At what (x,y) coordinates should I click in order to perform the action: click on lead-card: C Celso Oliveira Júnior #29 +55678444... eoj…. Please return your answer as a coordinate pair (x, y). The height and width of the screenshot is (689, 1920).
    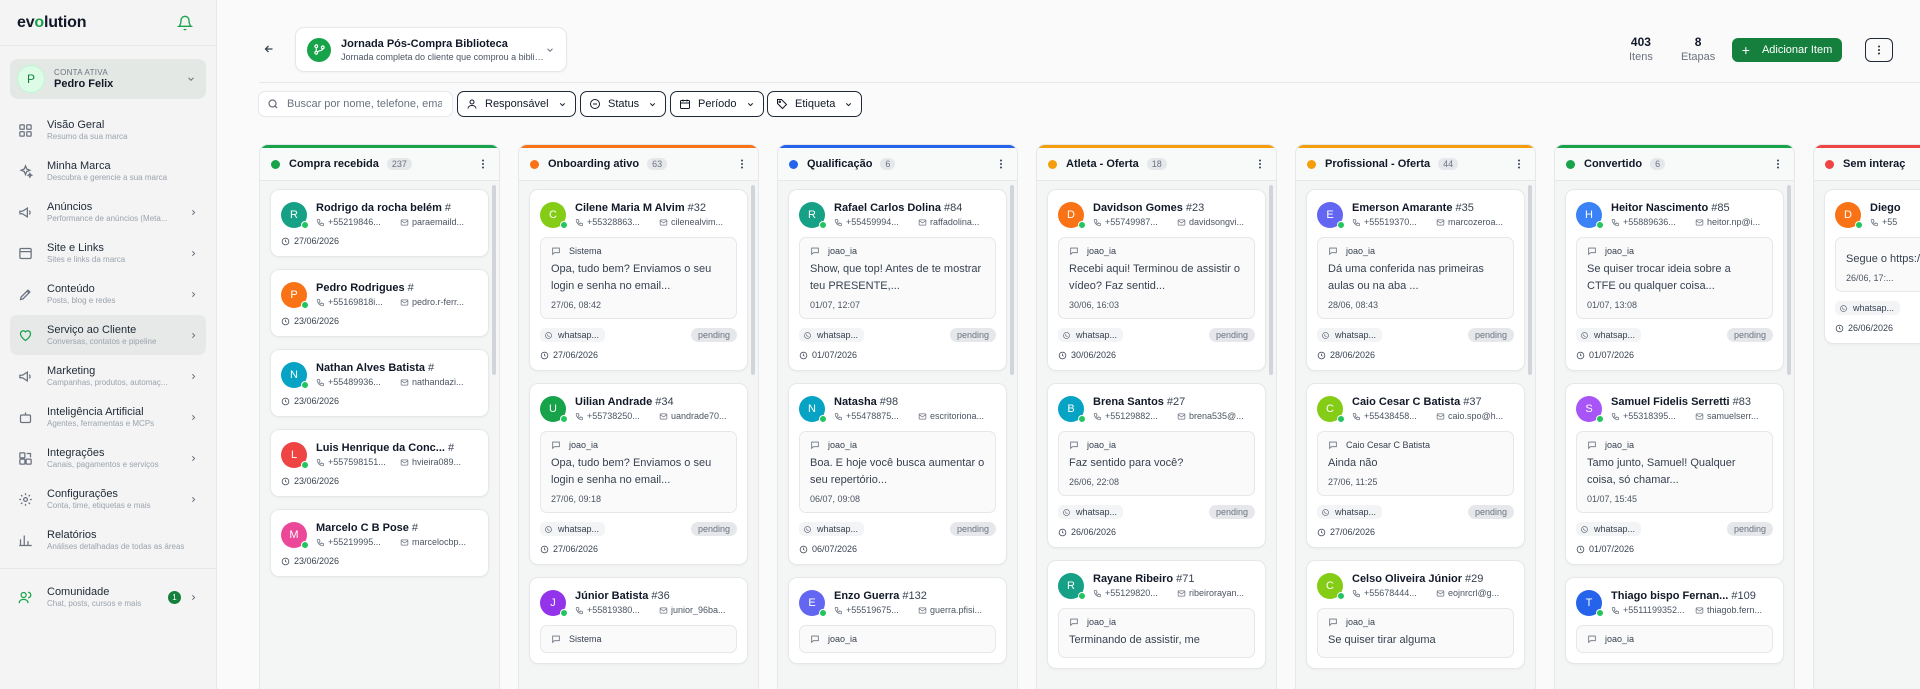
    Looking at the image, I should click on (1415, 614).